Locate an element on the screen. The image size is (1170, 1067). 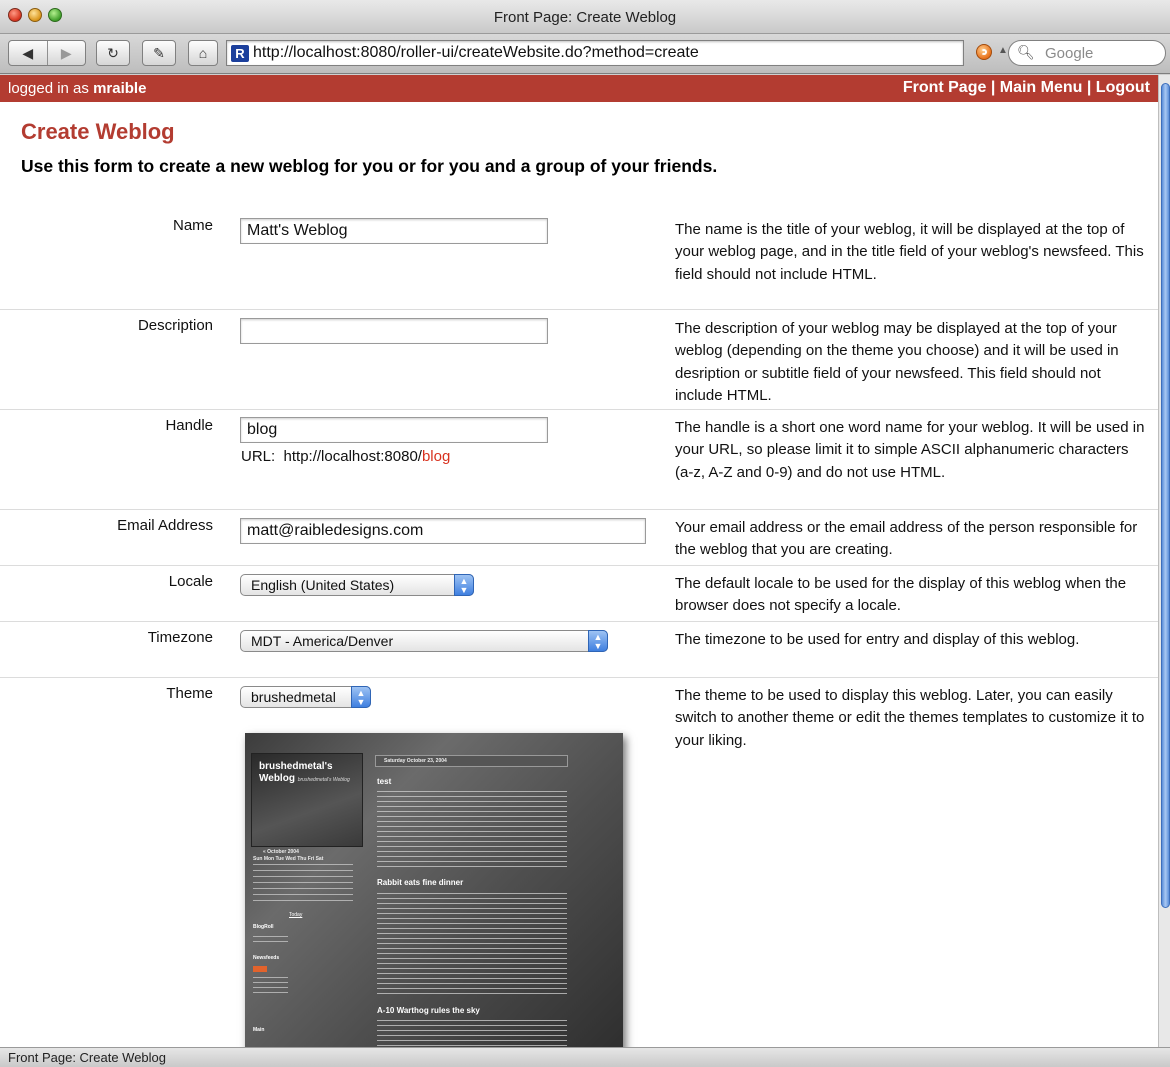
handle-url-preview: URL: http://localhost:8080/blog is located at coordinates (345, 456).